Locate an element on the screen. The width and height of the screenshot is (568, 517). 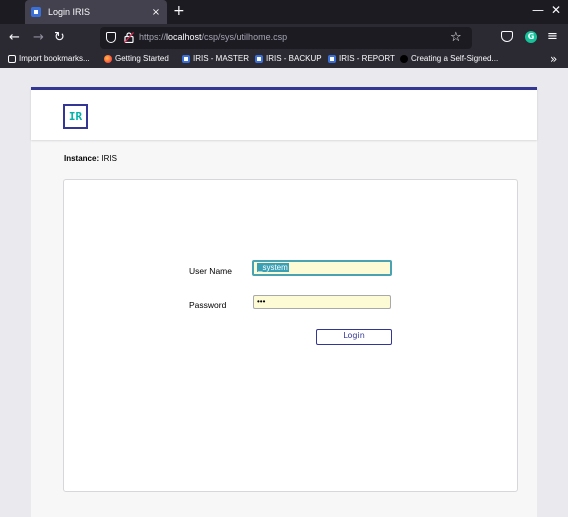
tab-close-button: × is located at coordinates (156, 12).